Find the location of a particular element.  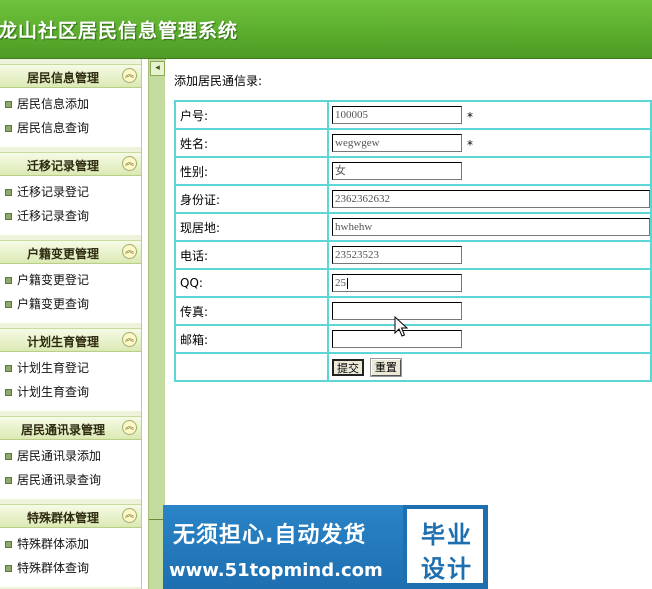

sidebar-section-title: 特殊群体管理 is located at coordinates (62, 518).